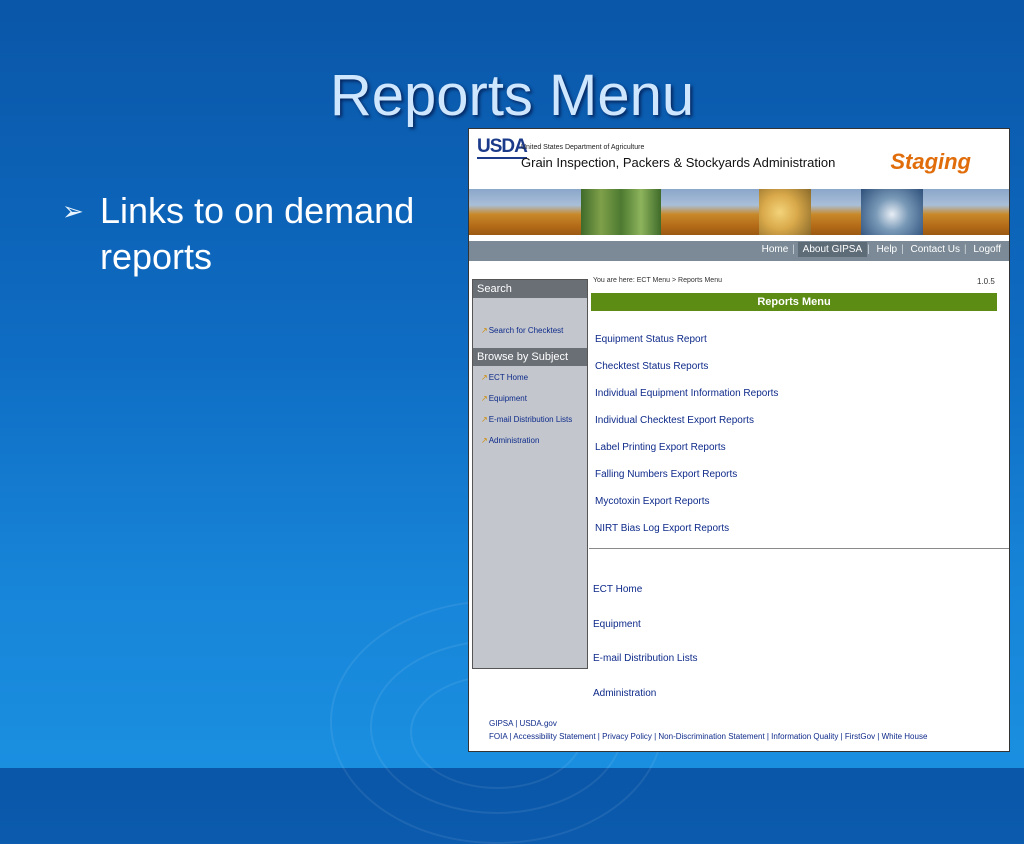 The width and height of the screenshot is (1024, 844). What do you see at coordinates (686, 393) in the screenshot?
I see `report-link: Individual Equipment Information Reports` at bounding box center [686, 393].